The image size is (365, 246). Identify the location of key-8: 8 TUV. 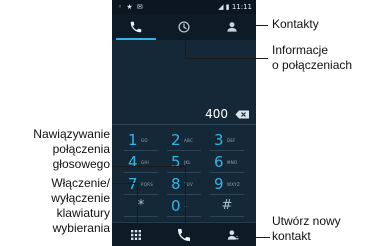
(184, 184).